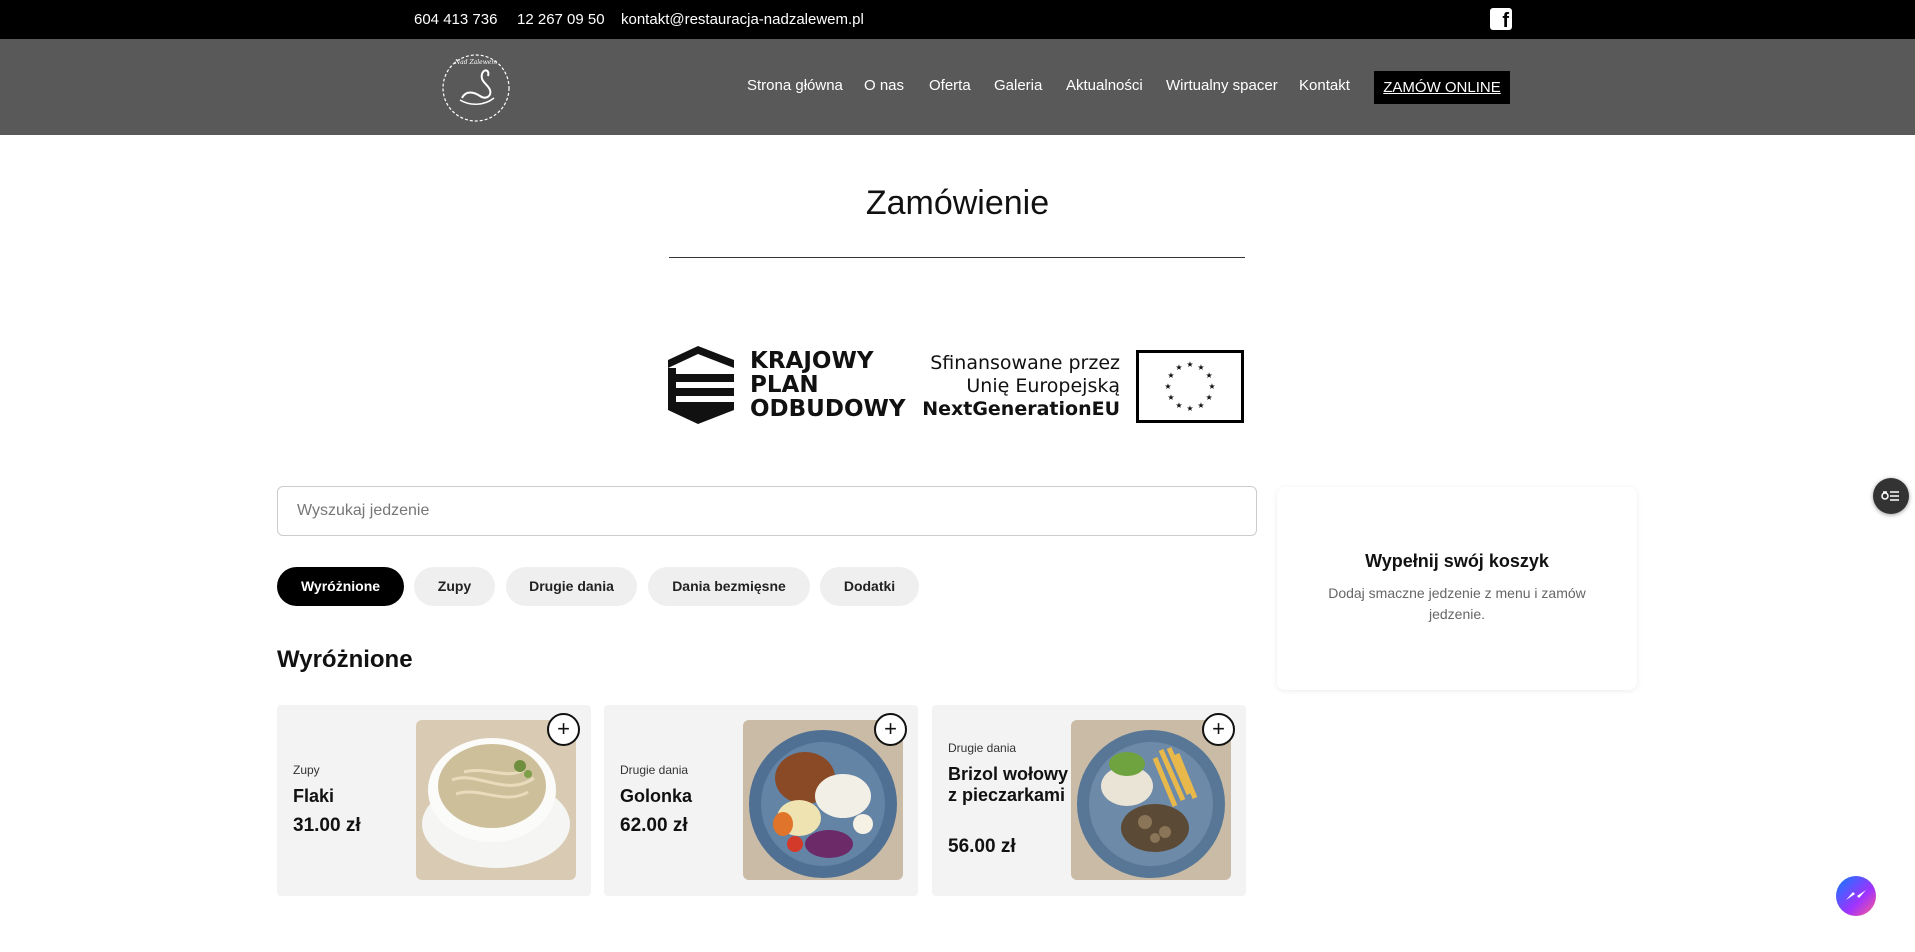 The image size is (1915, 952). Describe the element at coordinates (1891, 496) in the screenshot. I see `accessibility-toggle-icon` at that location.